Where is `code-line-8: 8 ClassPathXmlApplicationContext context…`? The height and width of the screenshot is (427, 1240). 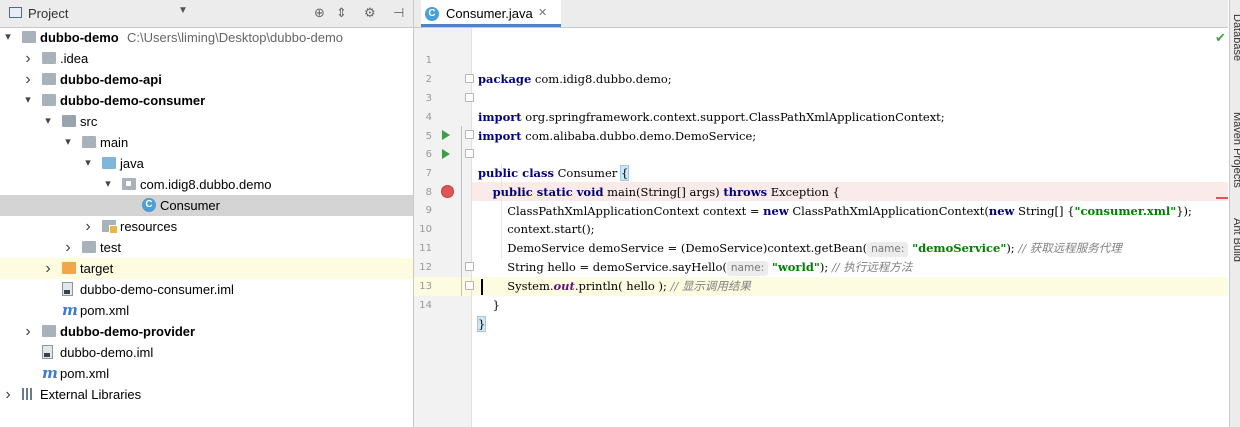 code-line-8: 8 ClassPathXmlApplicationContext context… is located at coordinates (620, 191).